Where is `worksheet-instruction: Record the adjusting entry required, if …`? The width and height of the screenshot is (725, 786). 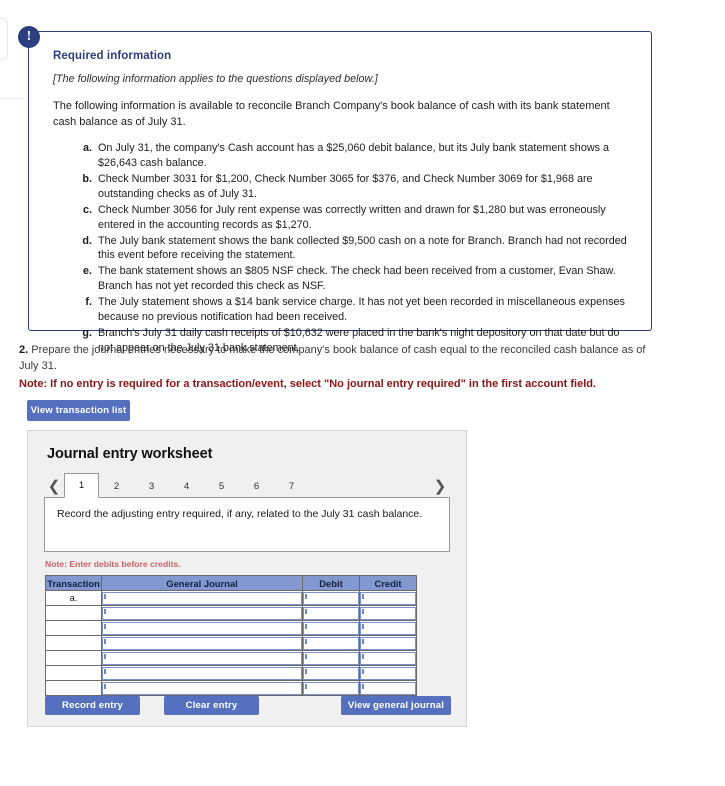
worksheet-instruction: Record the adjusting entry required, if … is located at coordinates (247, 524).